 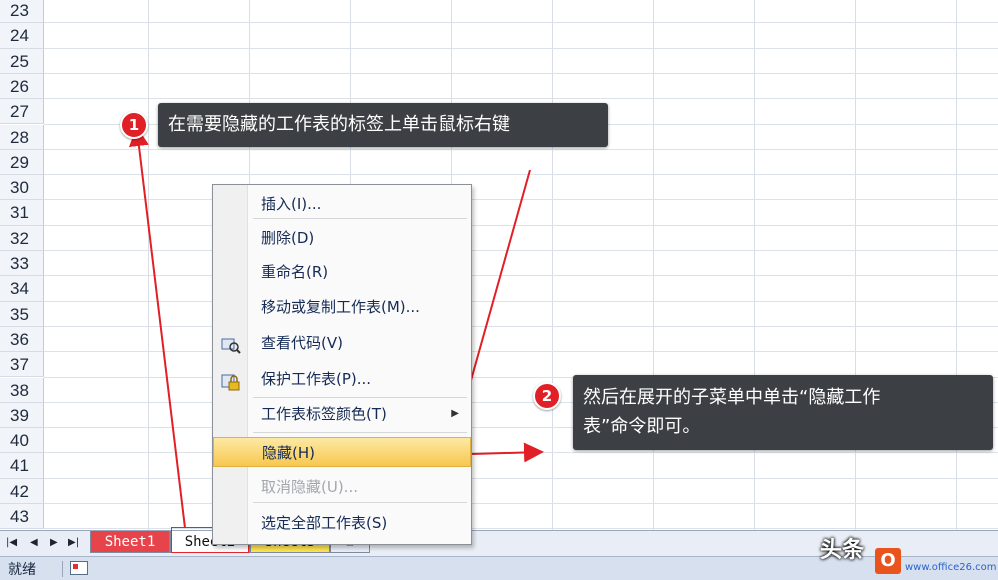 I want to click on callout-step-2-line1: 然后在展开的子菜单中单击“隐藏工作, so click(x=732, y=397).